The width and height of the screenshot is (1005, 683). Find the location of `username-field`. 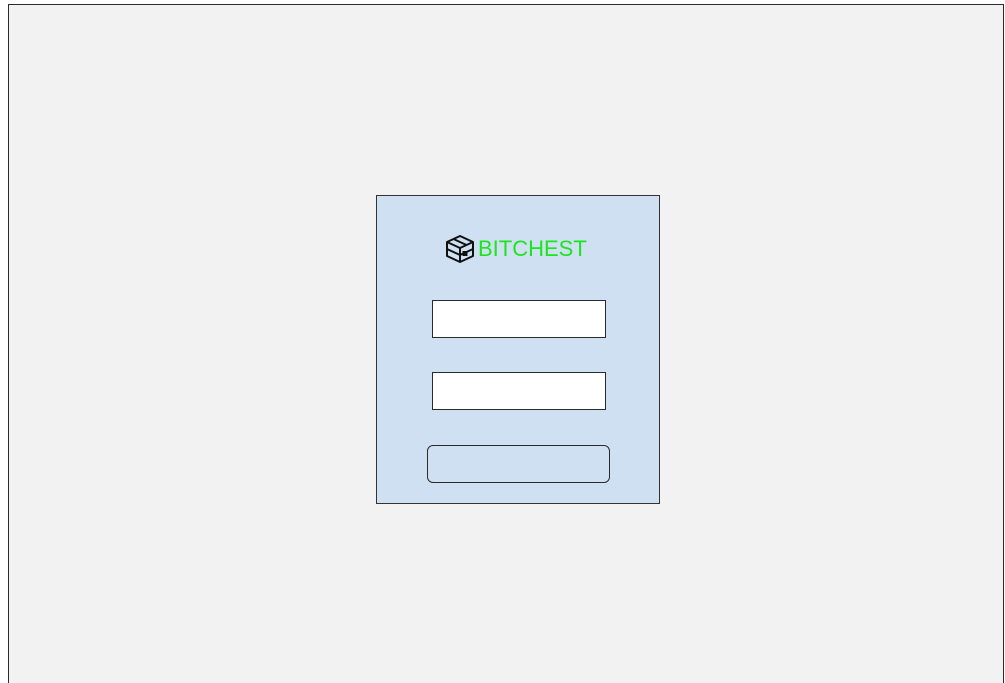

username-field is located at coordinates (519, 319).